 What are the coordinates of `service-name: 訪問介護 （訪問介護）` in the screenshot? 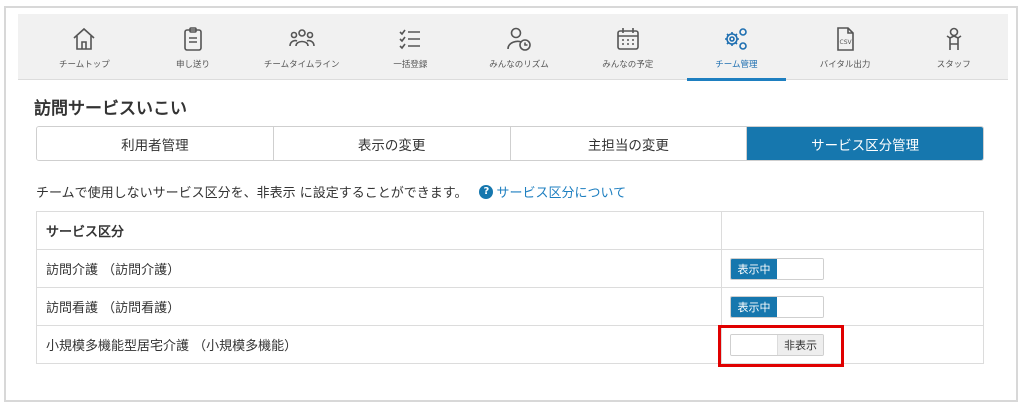 It's located at (379, 268).